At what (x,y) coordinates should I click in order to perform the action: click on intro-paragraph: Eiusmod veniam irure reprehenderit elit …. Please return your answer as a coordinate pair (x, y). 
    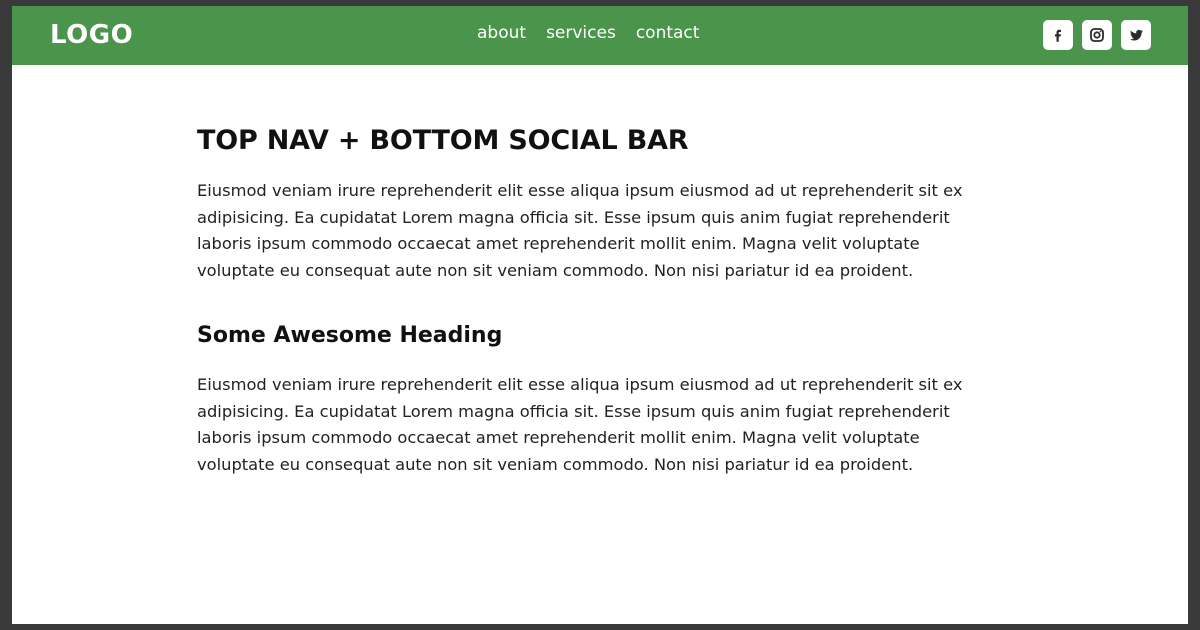
    Looking at the image, I should click on (580, 230).